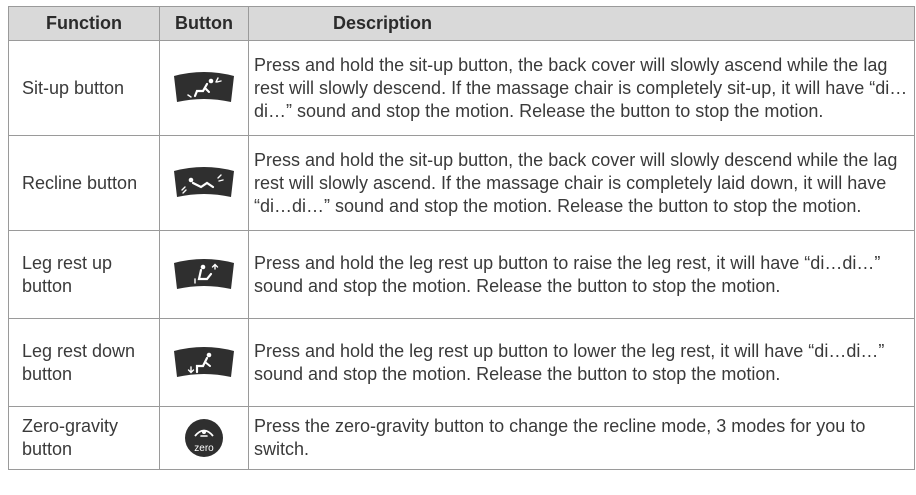  Describe the element at coordinates (84, 183) in the screenshot. I see `function-name: Recline button` at that location.